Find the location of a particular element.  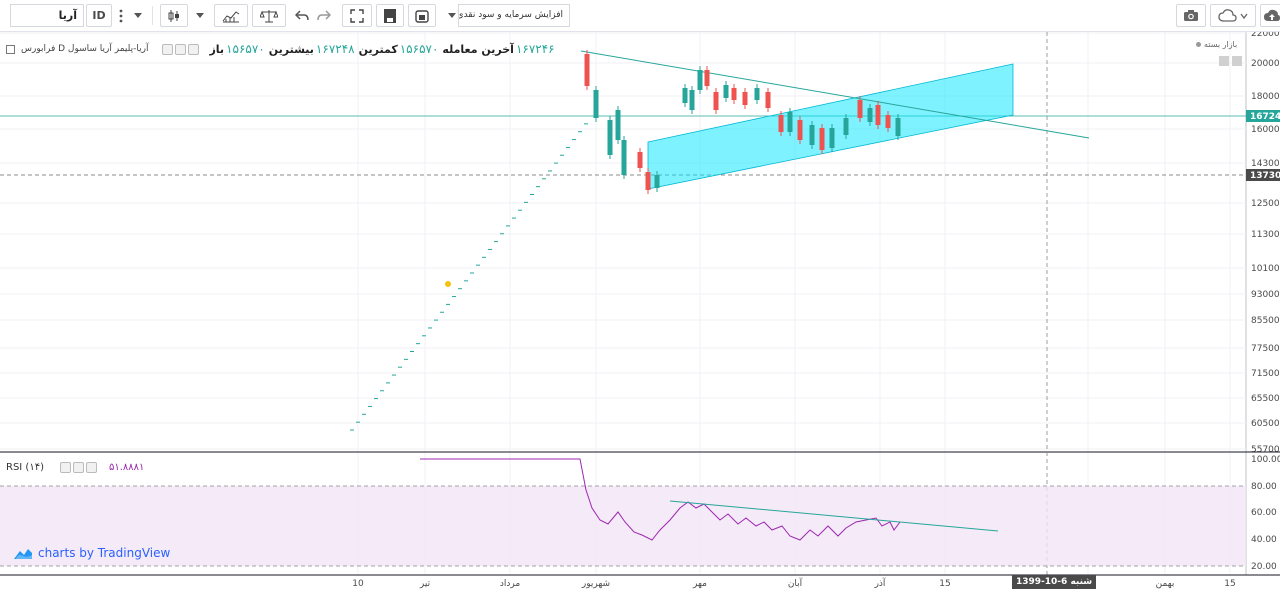

rsi-band is located at coordinates (623, 526).